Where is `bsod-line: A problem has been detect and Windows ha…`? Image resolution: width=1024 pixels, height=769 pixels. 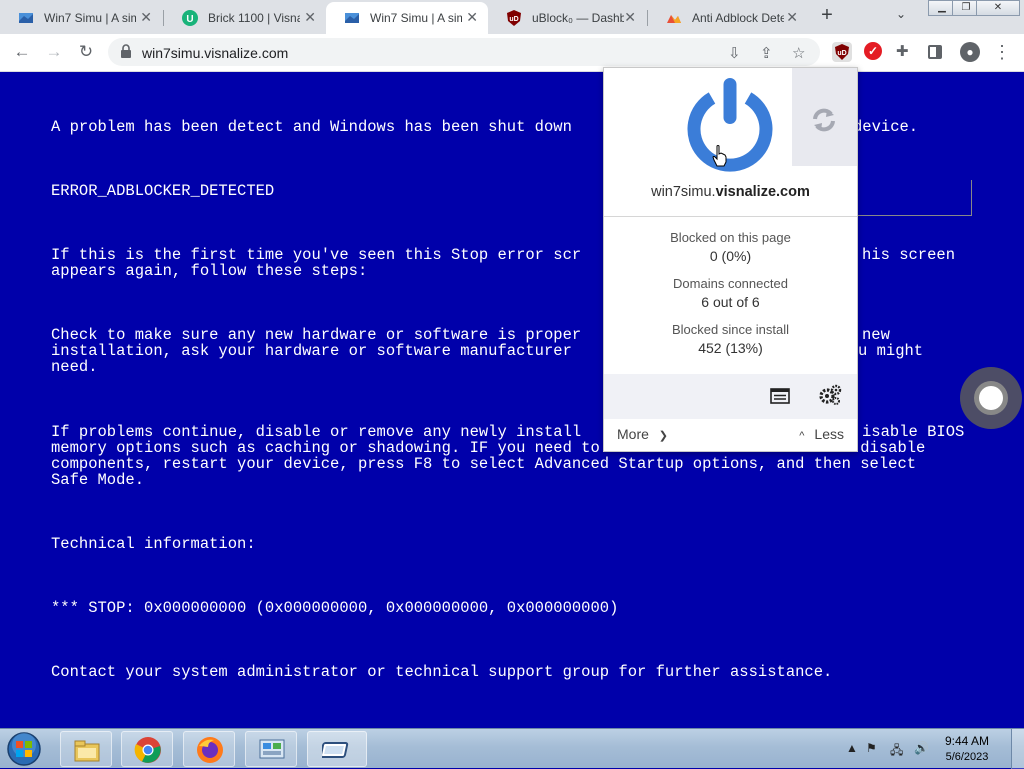 bsod-line: A problem has been detect and Windows ha… is located at coordinates (311, 127).